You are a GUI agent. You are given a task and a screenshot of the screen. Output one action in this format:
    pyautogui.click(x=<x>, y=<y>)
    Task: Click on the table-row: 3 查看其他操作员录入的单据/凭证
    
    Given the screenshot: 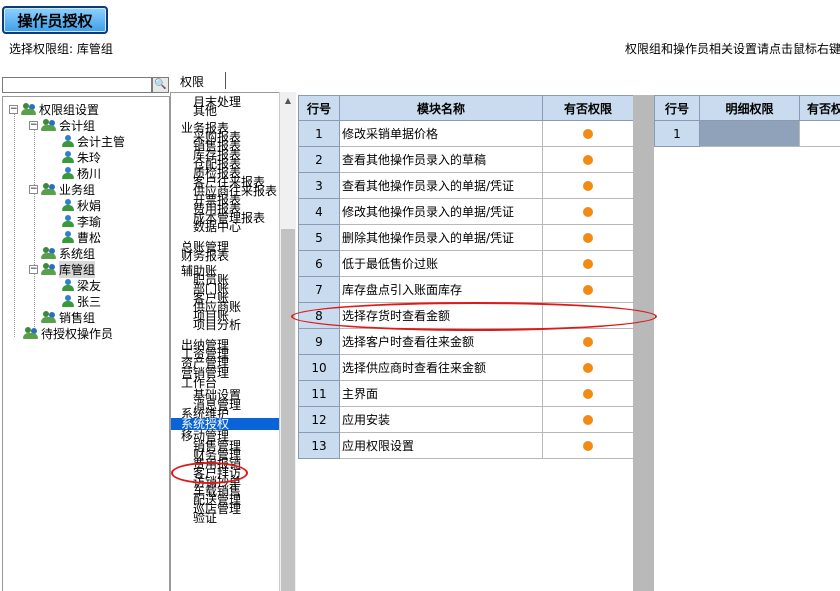 What is the action you would take?
    pyautogui.click(x=466, y=185)
    